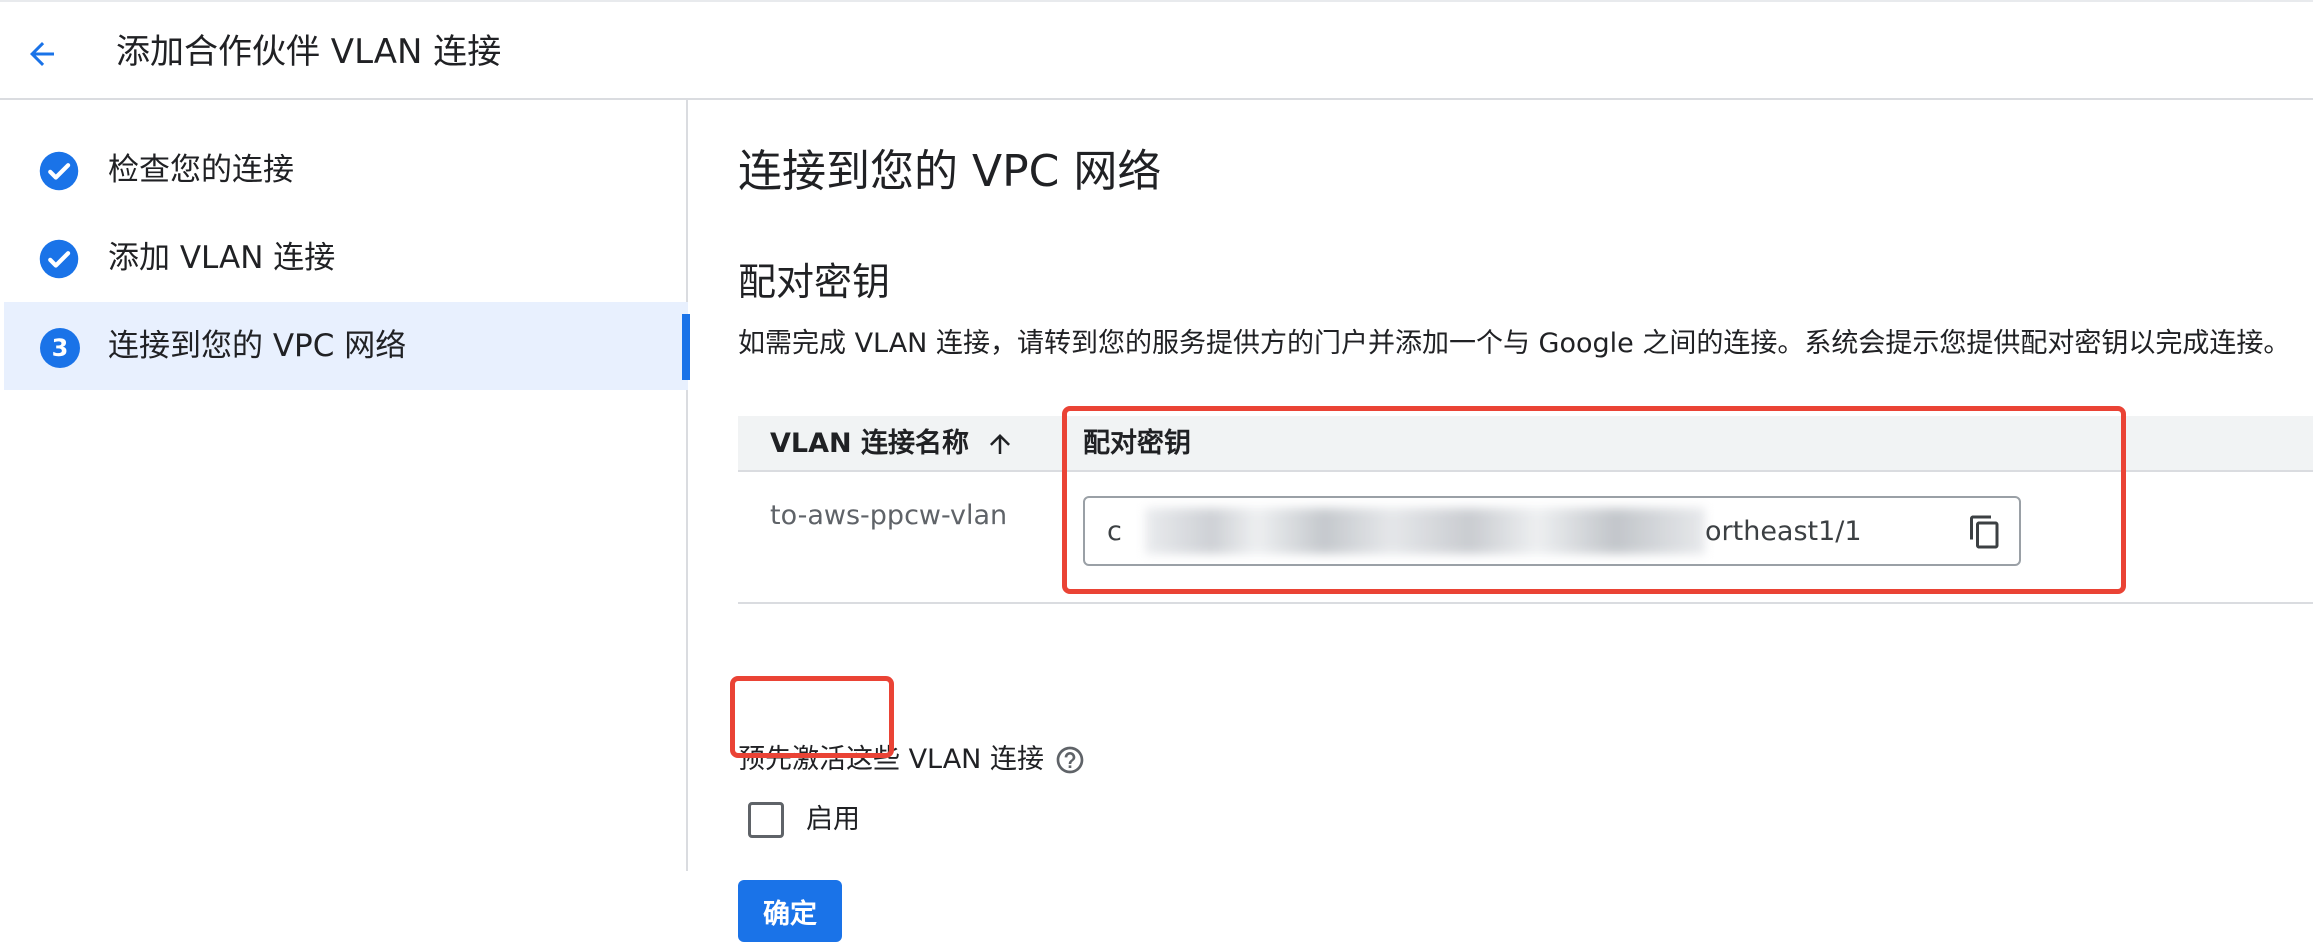  I want to click on arrow-up-icon, so click(1000, 444).